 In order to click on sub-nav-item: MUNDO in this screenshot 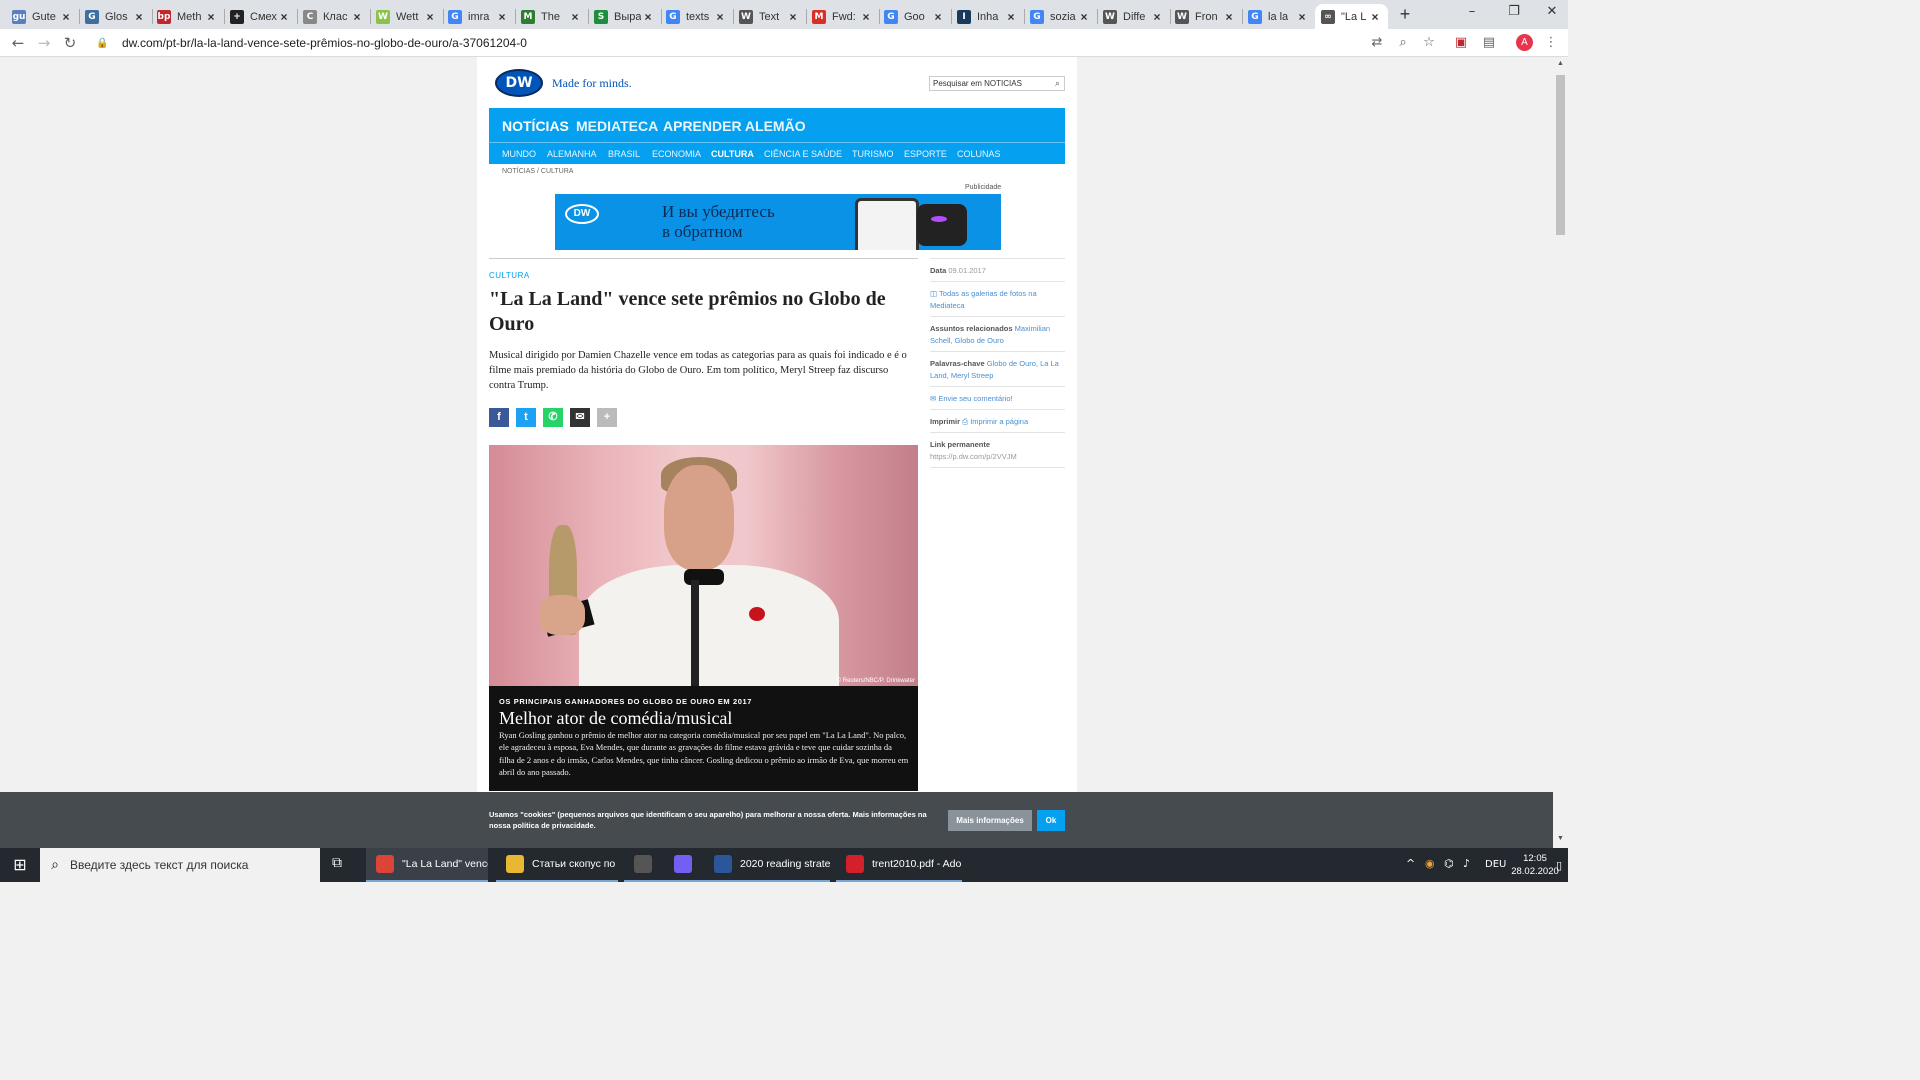, I will do `click(519, 154)`.